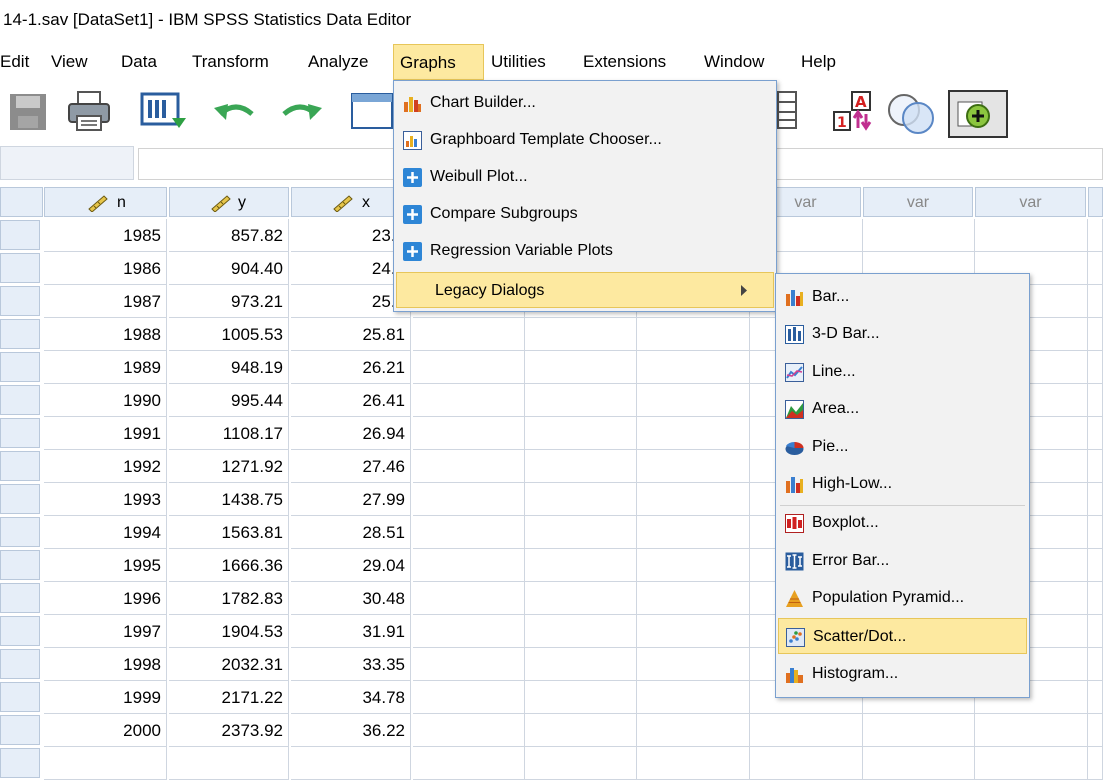  What do you see at coordinates (300, 113) in the screenshot?
I see `redo-icon` at bounding box center [300, 113].